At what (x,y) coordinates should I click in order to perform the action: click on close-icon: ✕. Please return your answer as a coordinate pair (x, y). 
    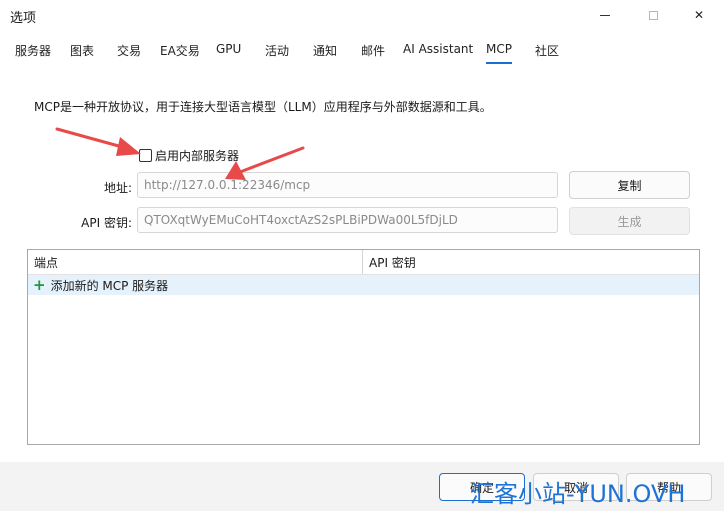
    Looking at the image, I should click on (699, 15).